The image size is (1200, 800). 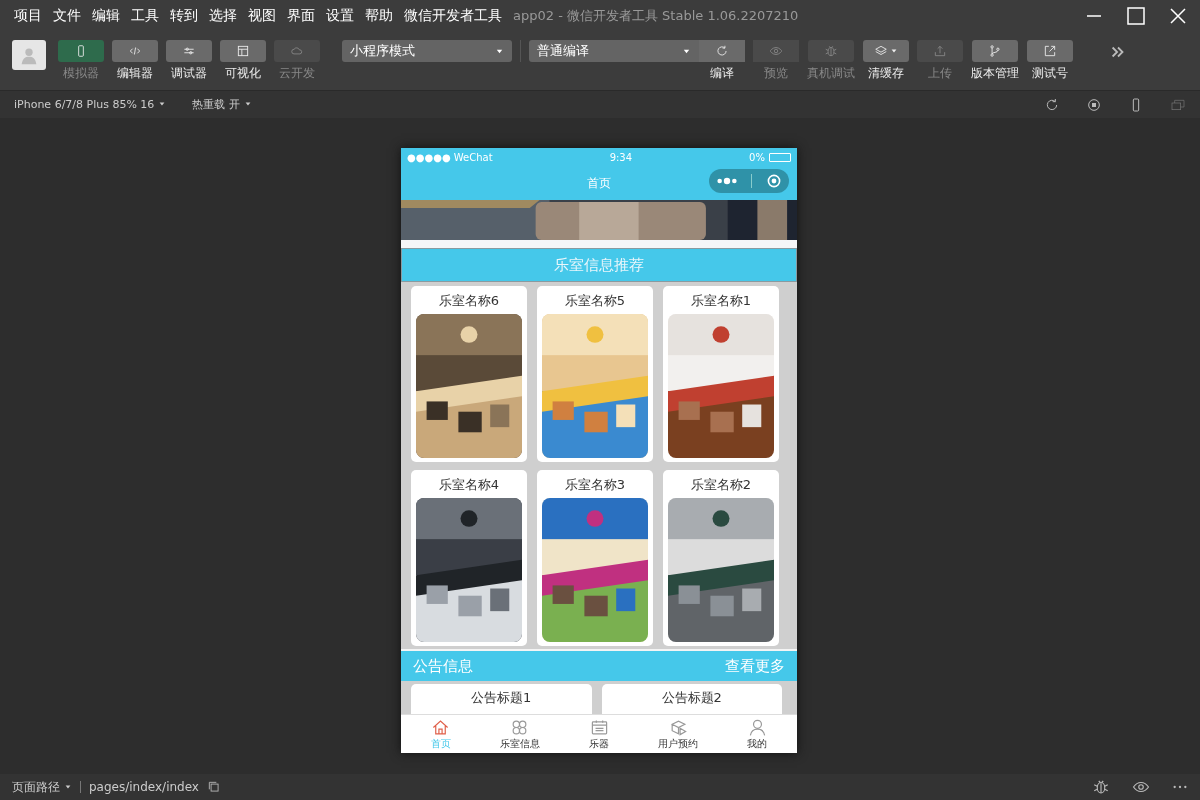 I want to click on notice-card: 公告标题1, so click(x=501, y=699).